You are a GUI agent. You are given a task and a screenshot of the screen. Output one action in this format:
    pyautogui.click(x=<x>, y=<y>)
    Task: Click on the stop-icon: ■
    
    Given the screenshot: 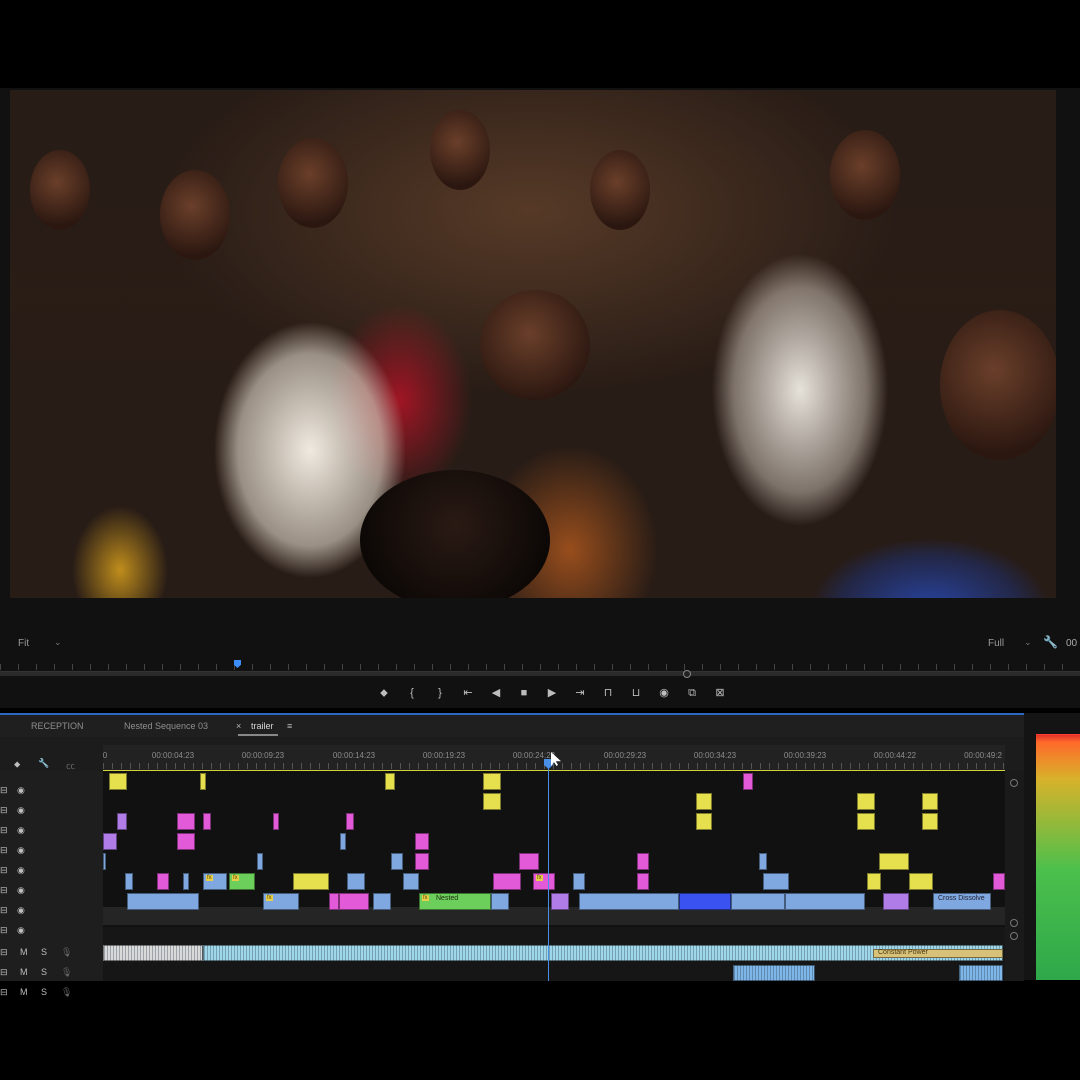 What is the action you would take?
    pyautogui.click(x=524, y=693)
    